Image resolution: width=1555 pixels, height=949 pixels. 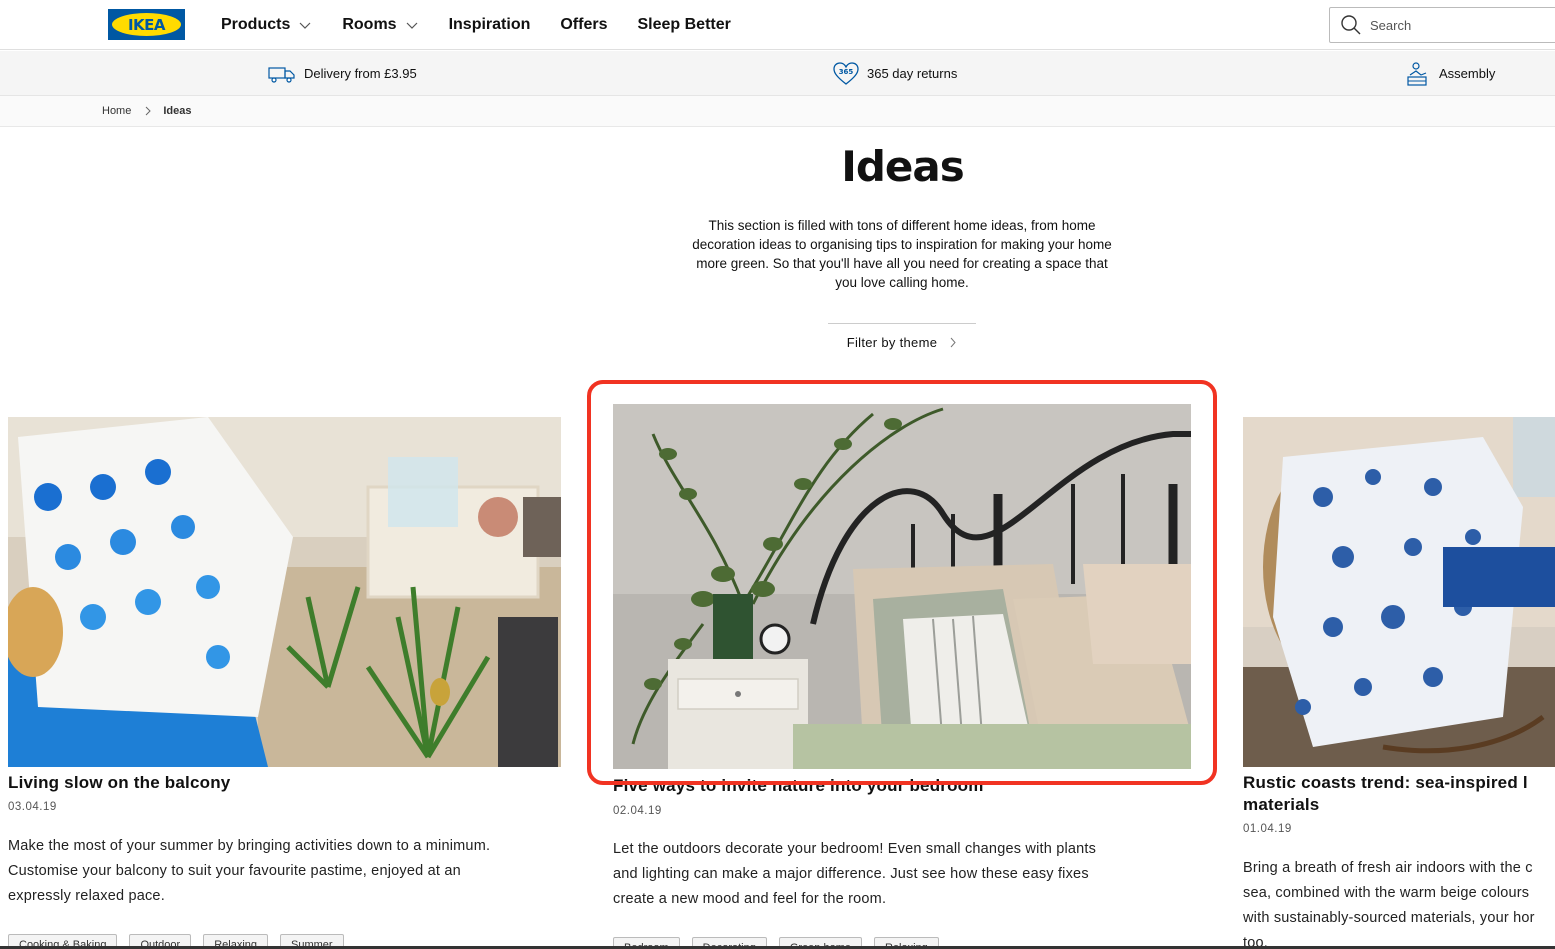 I want to click on assembly-info: Assembly, so click(x=1450, y=73).